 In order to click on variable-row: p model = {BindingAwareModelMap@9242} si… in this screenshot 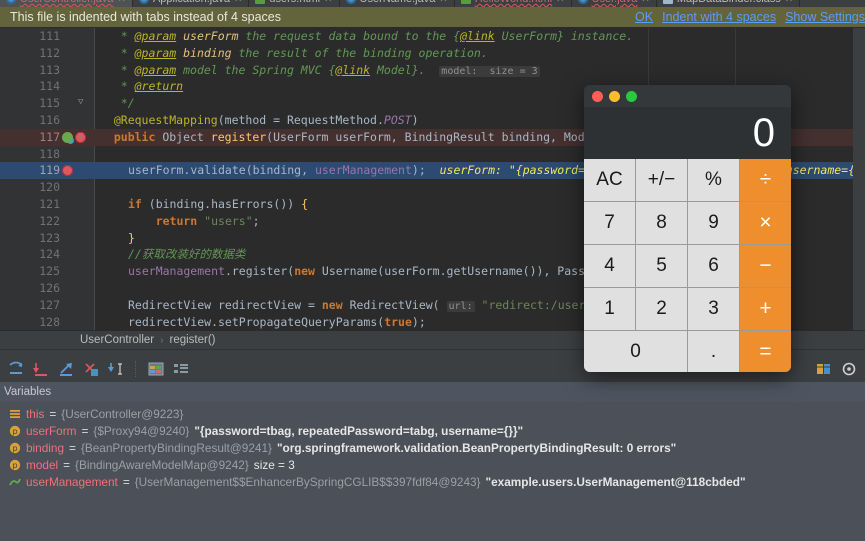, I will do `click(432, 464)`.